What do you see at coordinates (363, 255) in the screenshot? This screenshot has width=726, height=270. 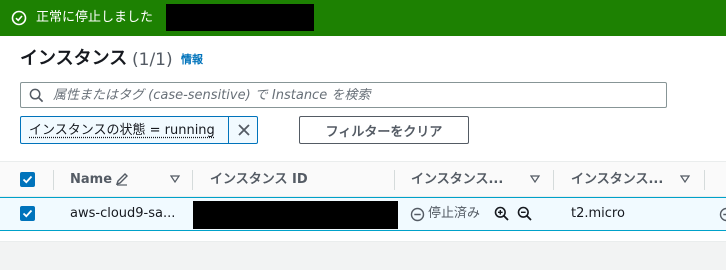 I see `panel-footer` at bounding box center [363, 255].